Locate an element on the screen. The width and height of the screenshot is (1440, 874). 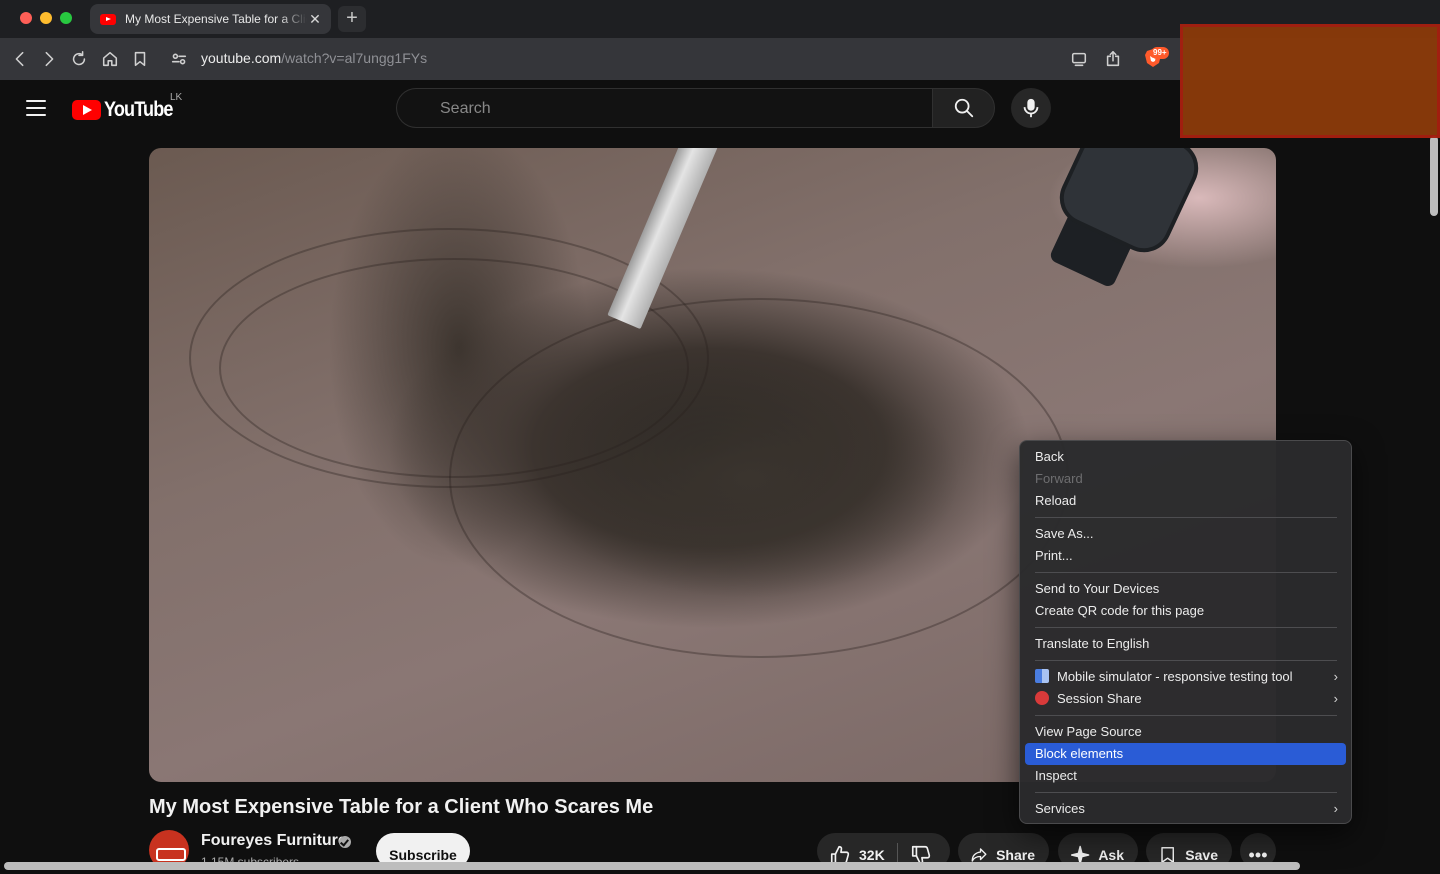
url-host: youtube.com is located at coordinates (241, 58).